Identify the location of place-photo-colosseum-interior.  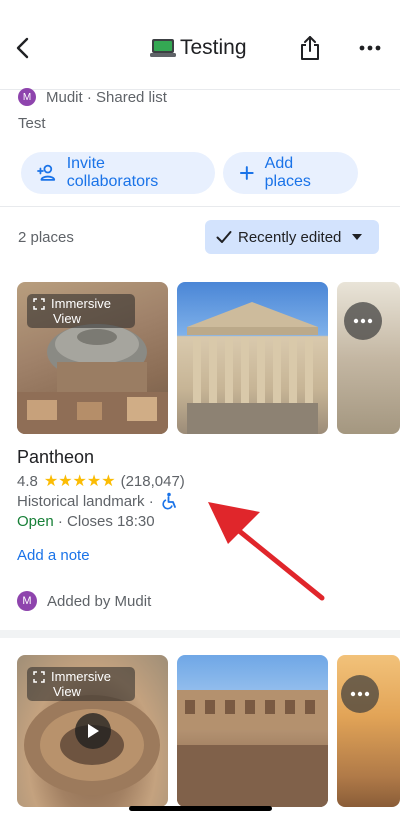
(252, 731).